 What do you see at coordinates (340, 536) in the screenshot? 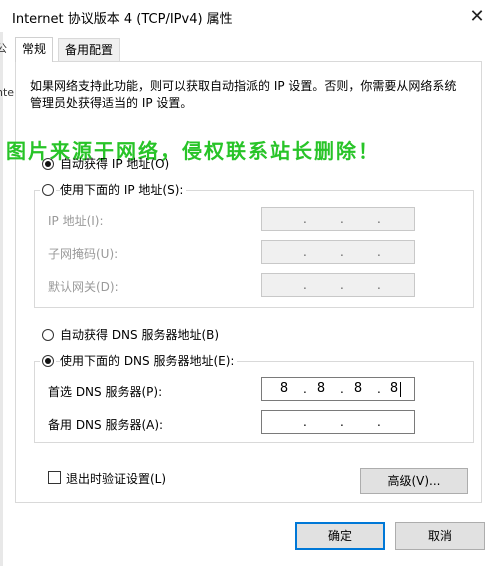
I see `ok-button: 确定` at bounding box center [340, 536].